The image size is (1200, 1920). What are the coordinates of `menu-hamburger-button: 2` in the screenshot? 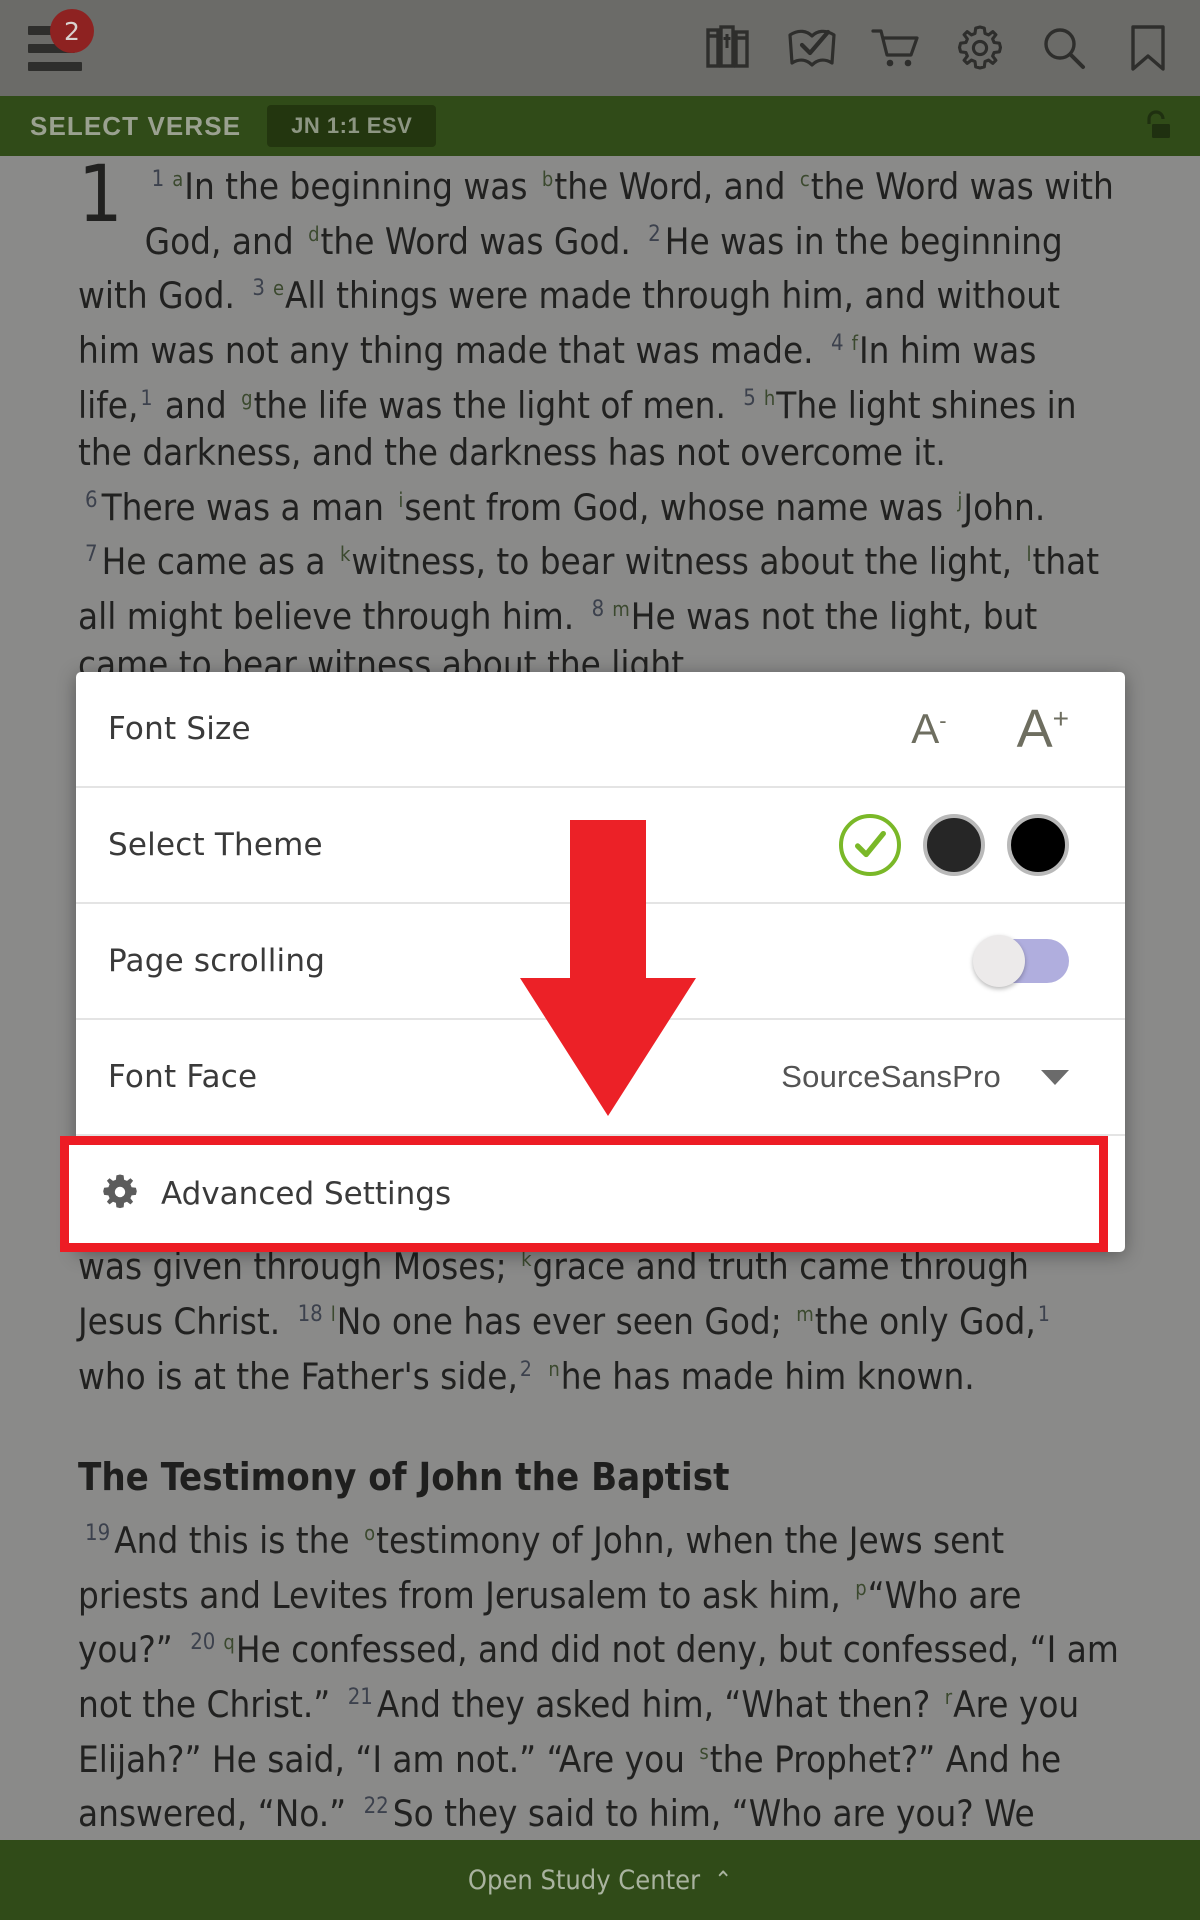 It's located at (61, 41).